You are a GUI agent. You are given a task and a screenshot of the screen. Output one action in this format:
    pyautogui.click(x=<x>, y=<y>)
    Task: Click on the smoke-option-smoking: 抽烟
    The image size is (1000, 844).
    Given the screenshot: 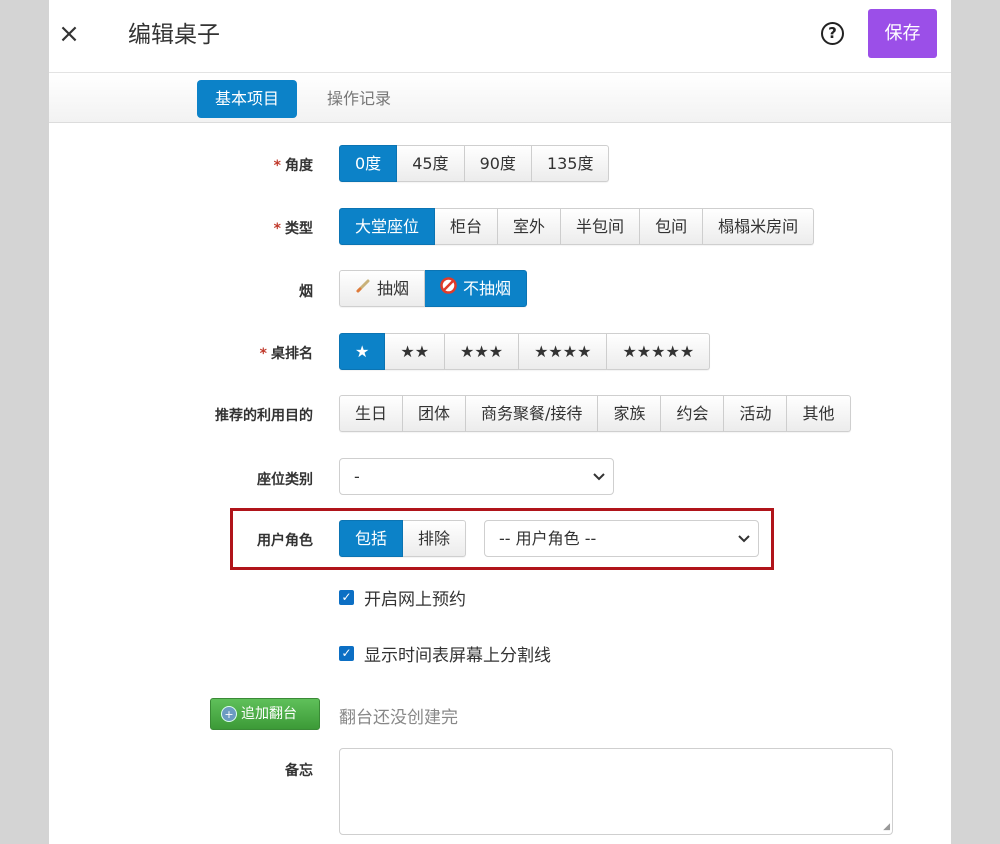 What is the action you would take?
    pyautogui.click(x=382, y=288)
    